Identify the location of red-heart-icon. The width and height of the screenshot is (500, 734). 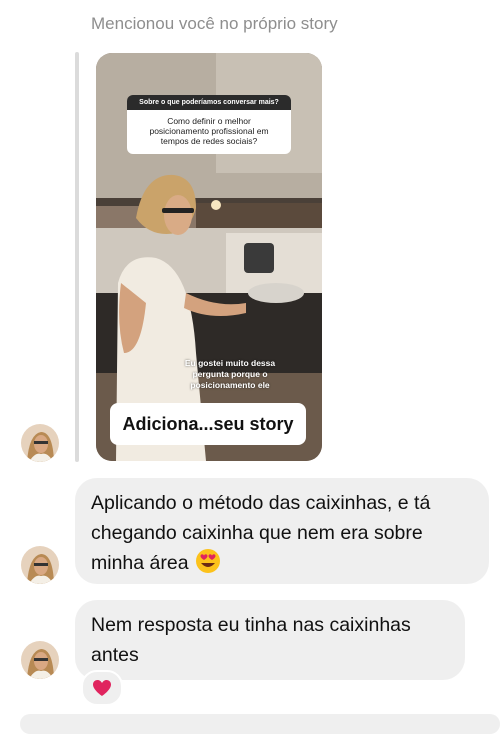
(102, 688).